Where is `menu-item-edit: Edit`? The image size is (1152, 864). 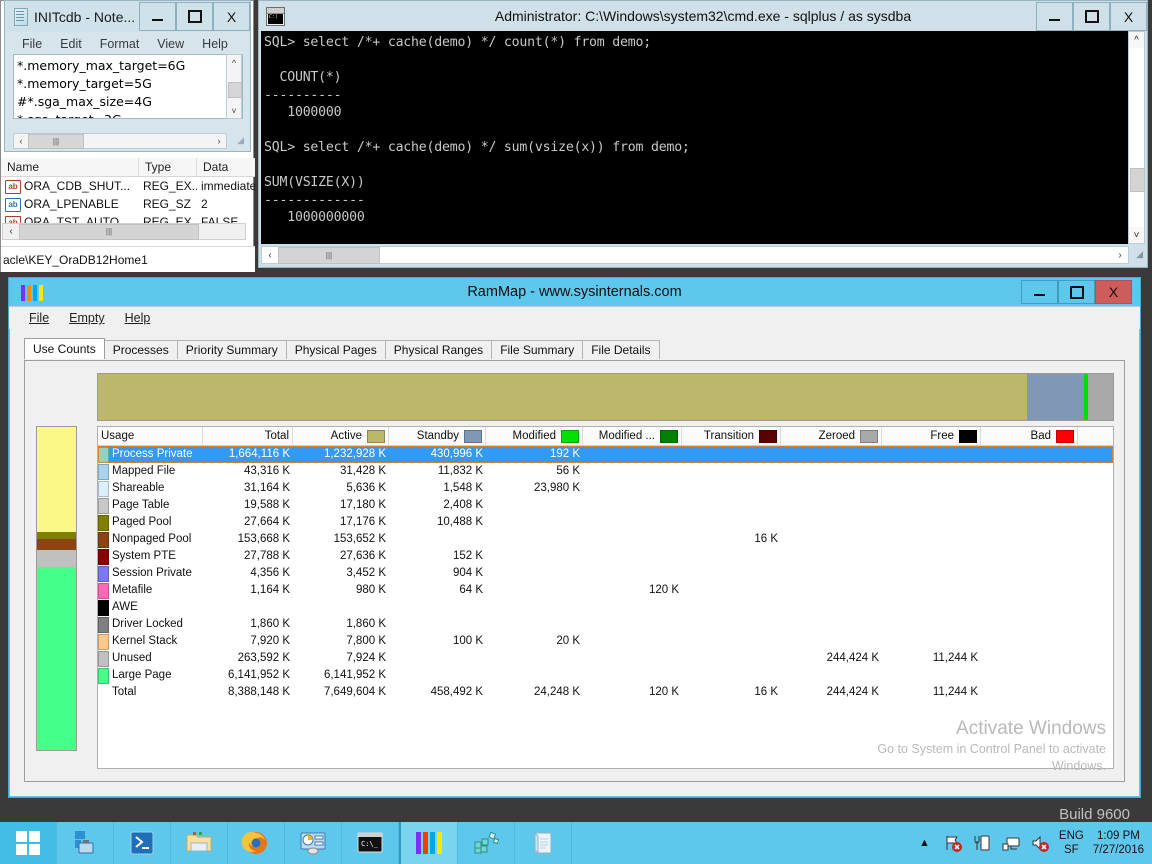
menu-item-edit: Edit is located at coordinates (71, 44).